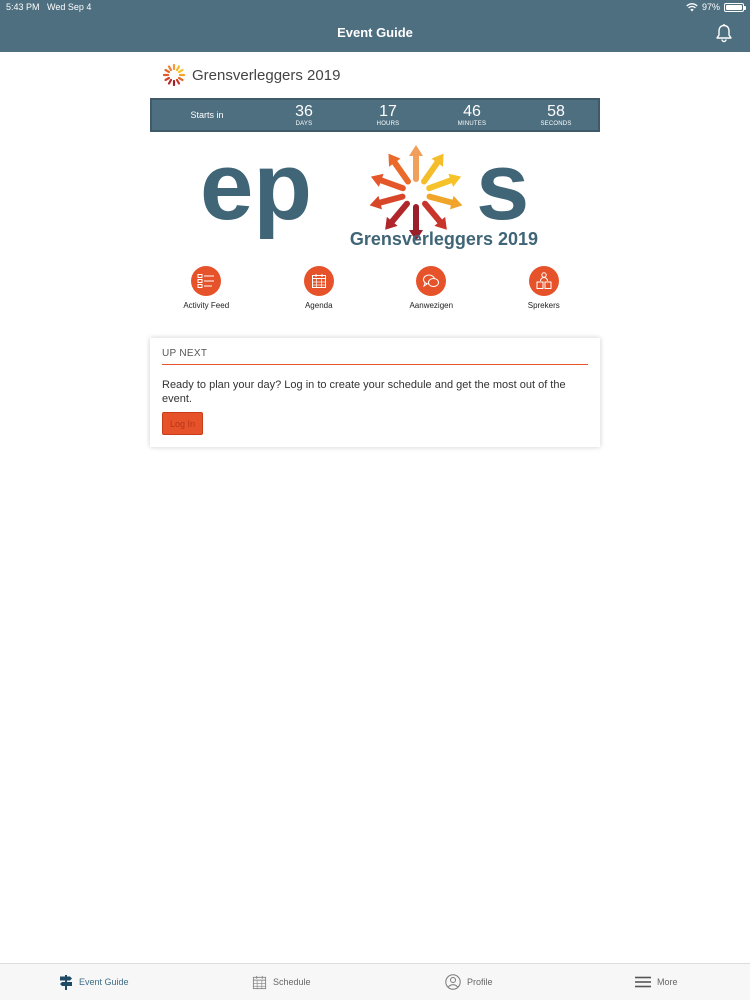 The height and width of the screenshot is (1000, 750). What do you see at coordinates (416, 193) in the screenshot?
I see `arrows-ring-icon` at bounding box center [416, 193].